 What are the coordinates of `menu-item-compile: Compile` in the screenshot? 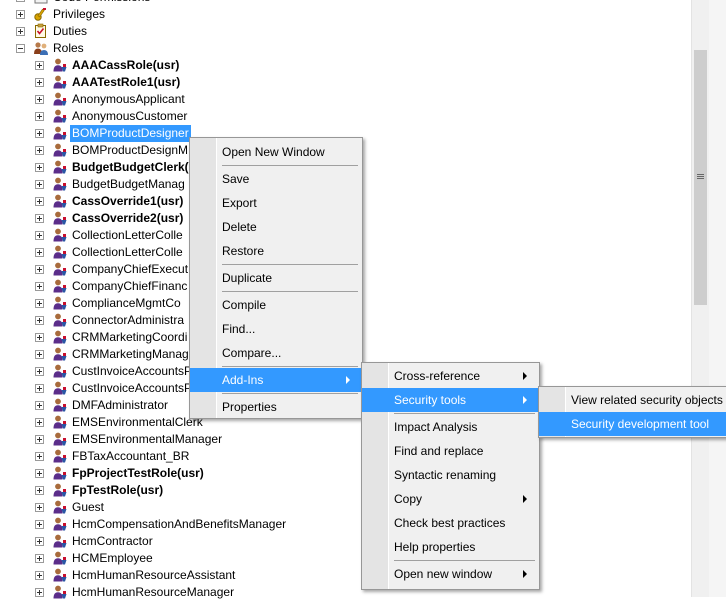 It's located at (276, 305).